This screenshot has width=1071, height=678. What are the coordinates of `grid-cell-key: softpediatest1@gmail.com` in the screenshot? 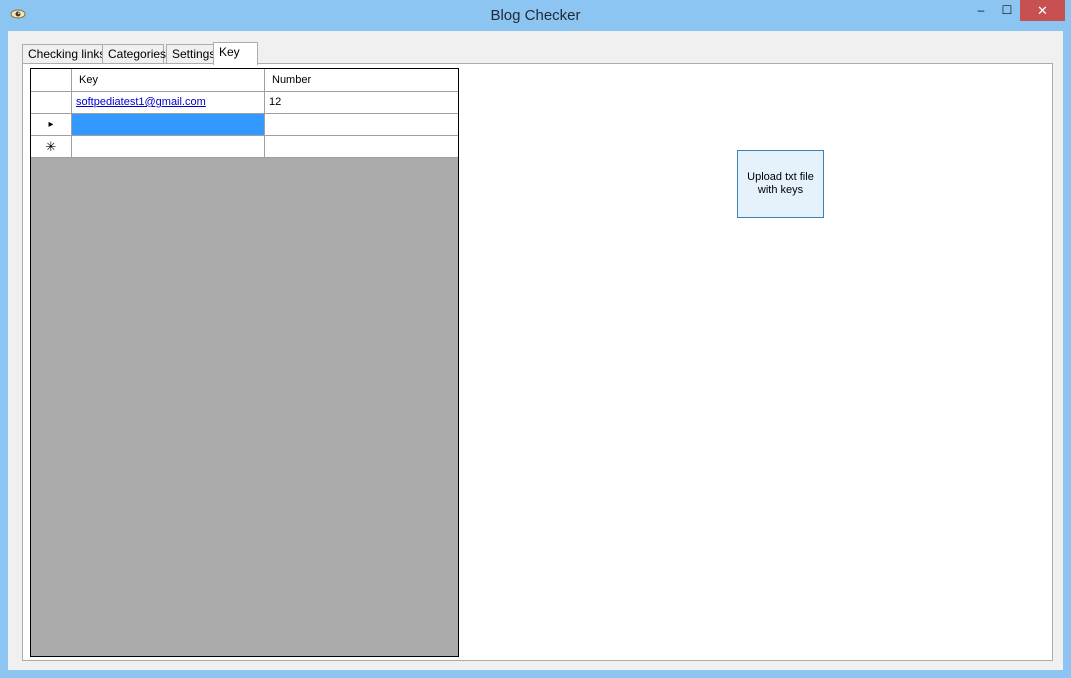 It's located at (168, 103).